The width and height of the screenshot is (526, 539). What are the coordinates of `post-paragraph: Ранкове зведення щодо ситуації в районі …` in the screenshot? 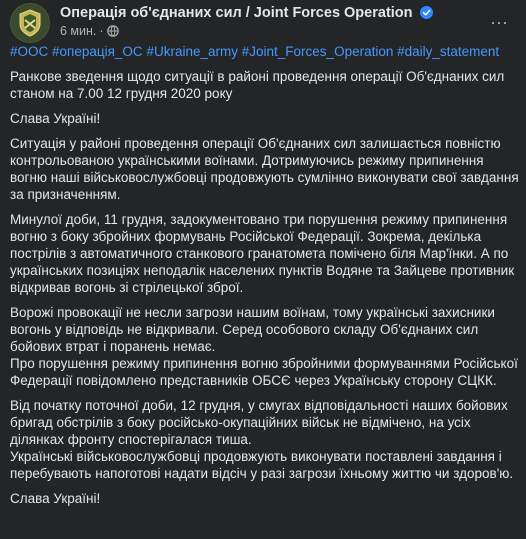 It's located at (257, 85).